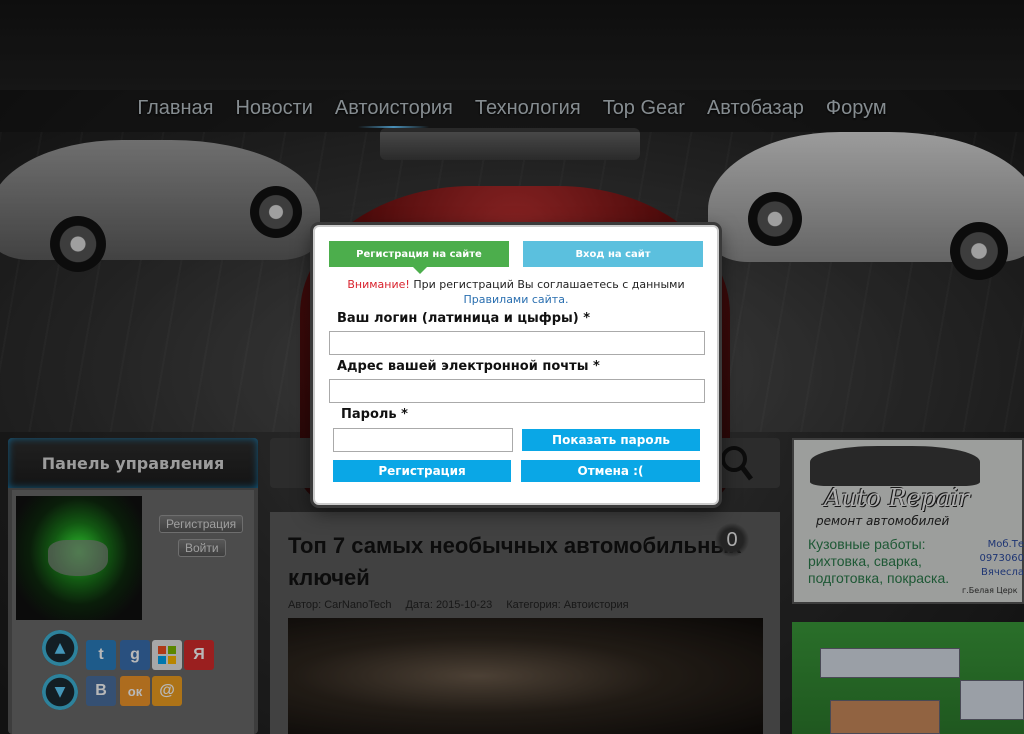  I want to click on login-label: Ваш логин (латиница и цыфры) *, so click(464, 318).